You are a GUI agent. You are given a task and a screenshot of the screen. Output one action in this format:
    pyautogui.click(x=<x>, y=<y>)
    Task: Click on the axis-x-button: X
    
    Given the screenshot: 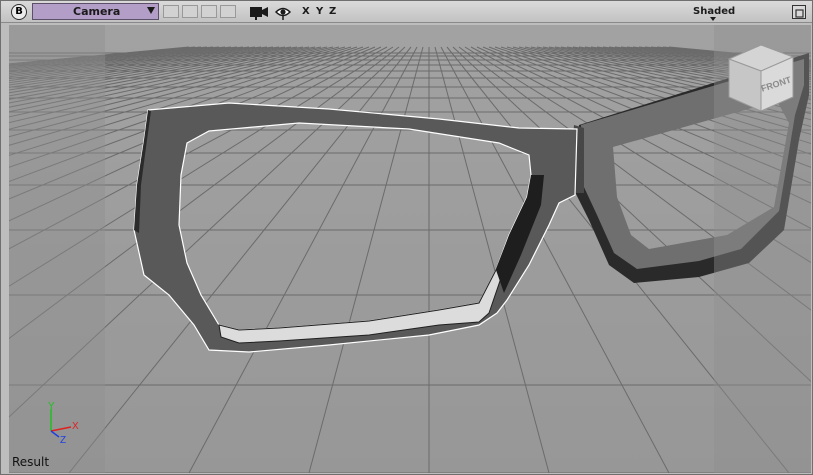 What is the action you would take?
    pyautogui.click(x=306, y=13)
    